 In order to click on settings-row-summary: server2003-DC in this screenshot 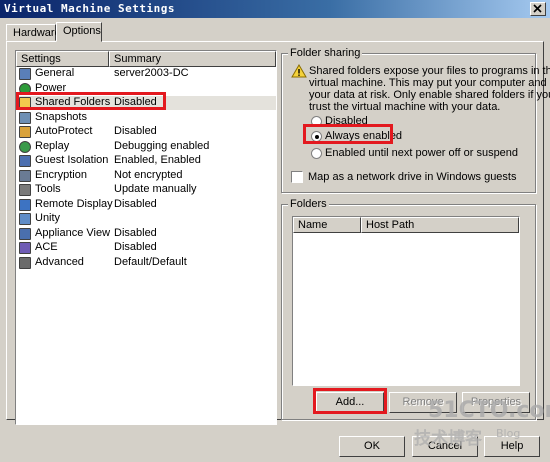, I will do `click(151, 73)`.